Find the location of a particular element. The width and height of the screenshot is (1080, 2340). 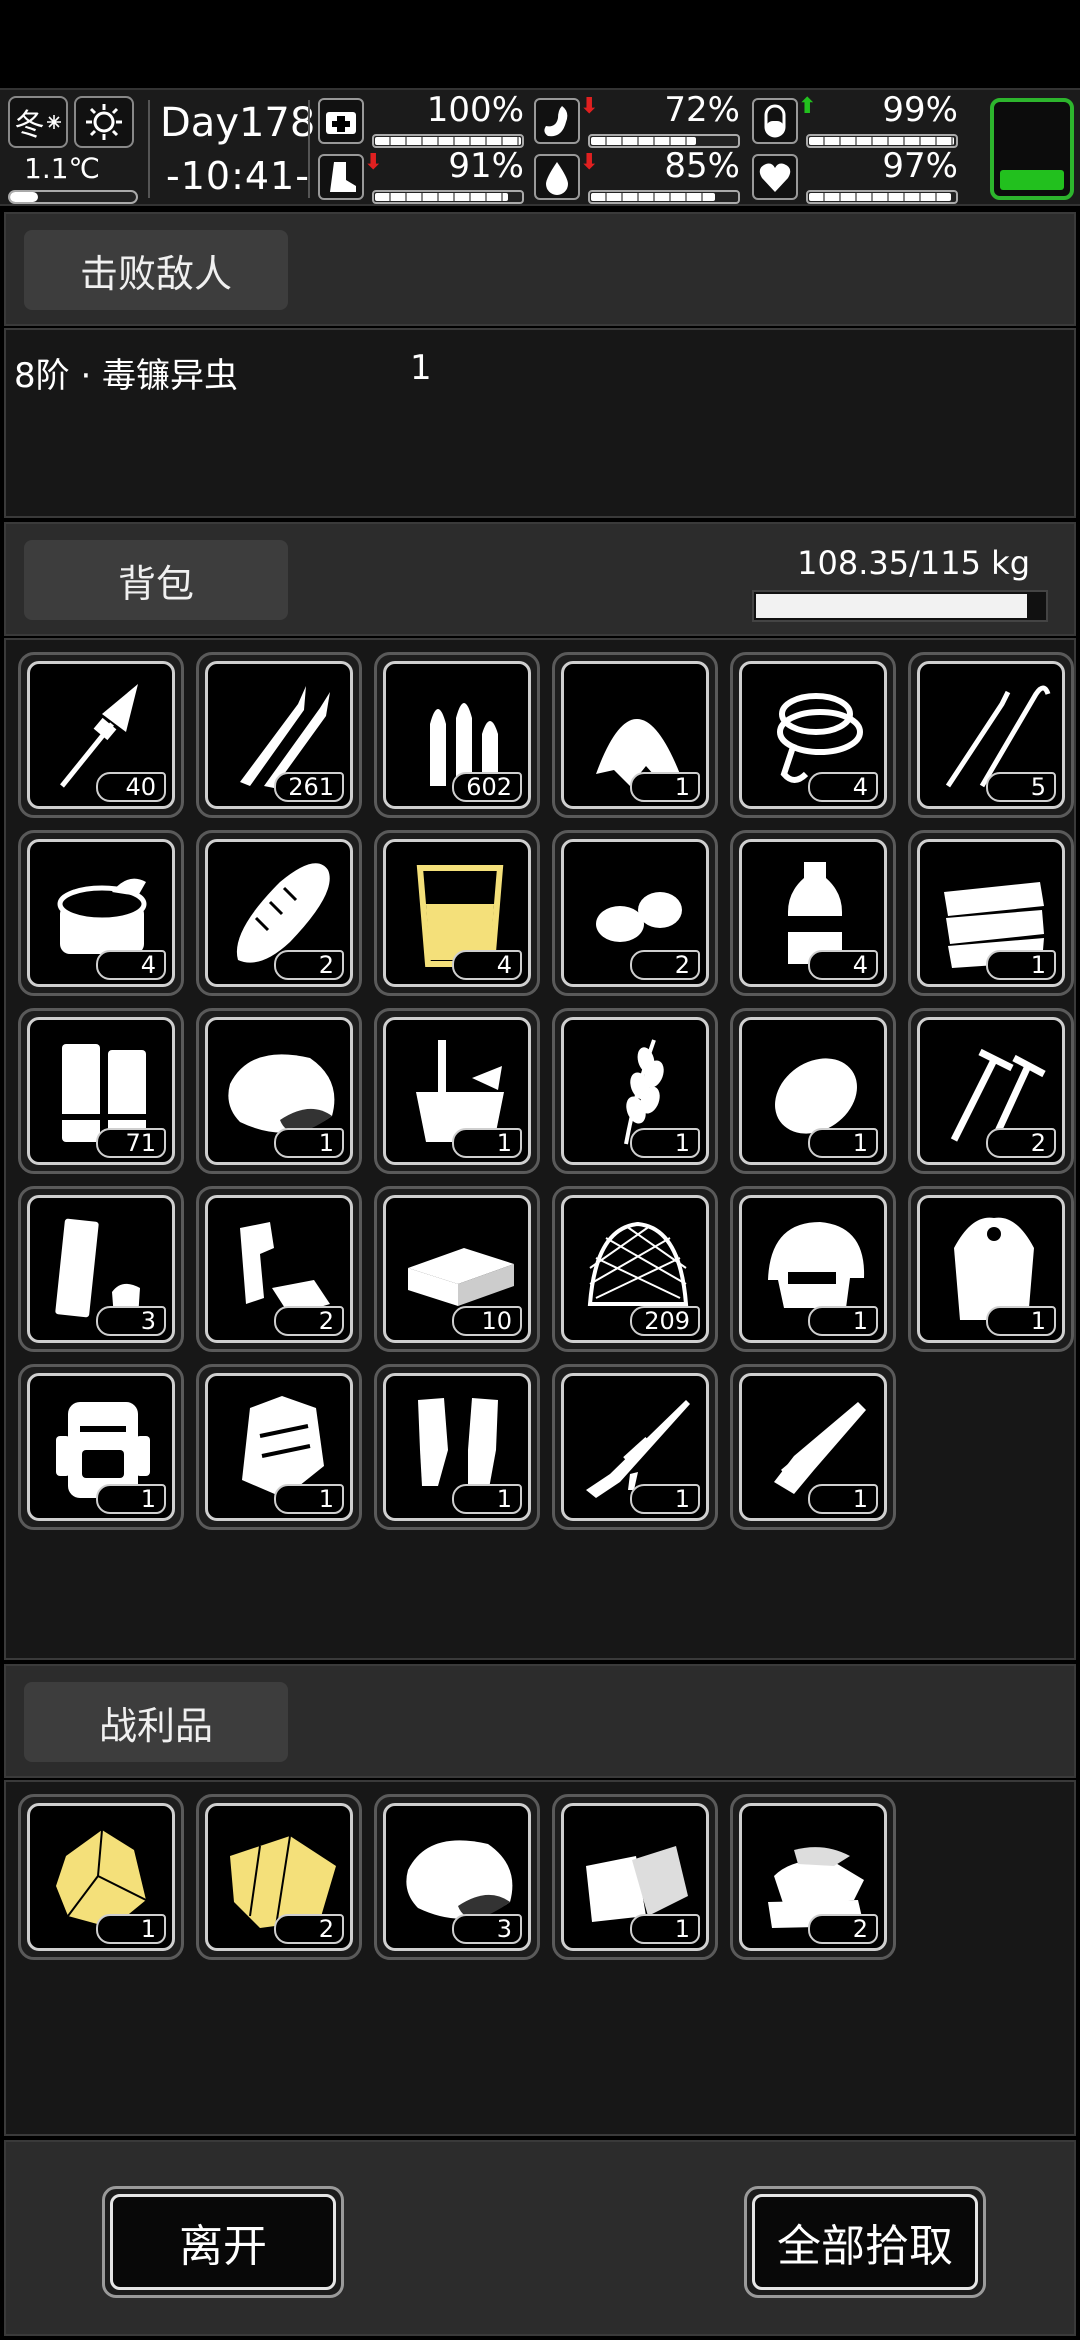

item-count: 261 is located at coordinates (309, 787).